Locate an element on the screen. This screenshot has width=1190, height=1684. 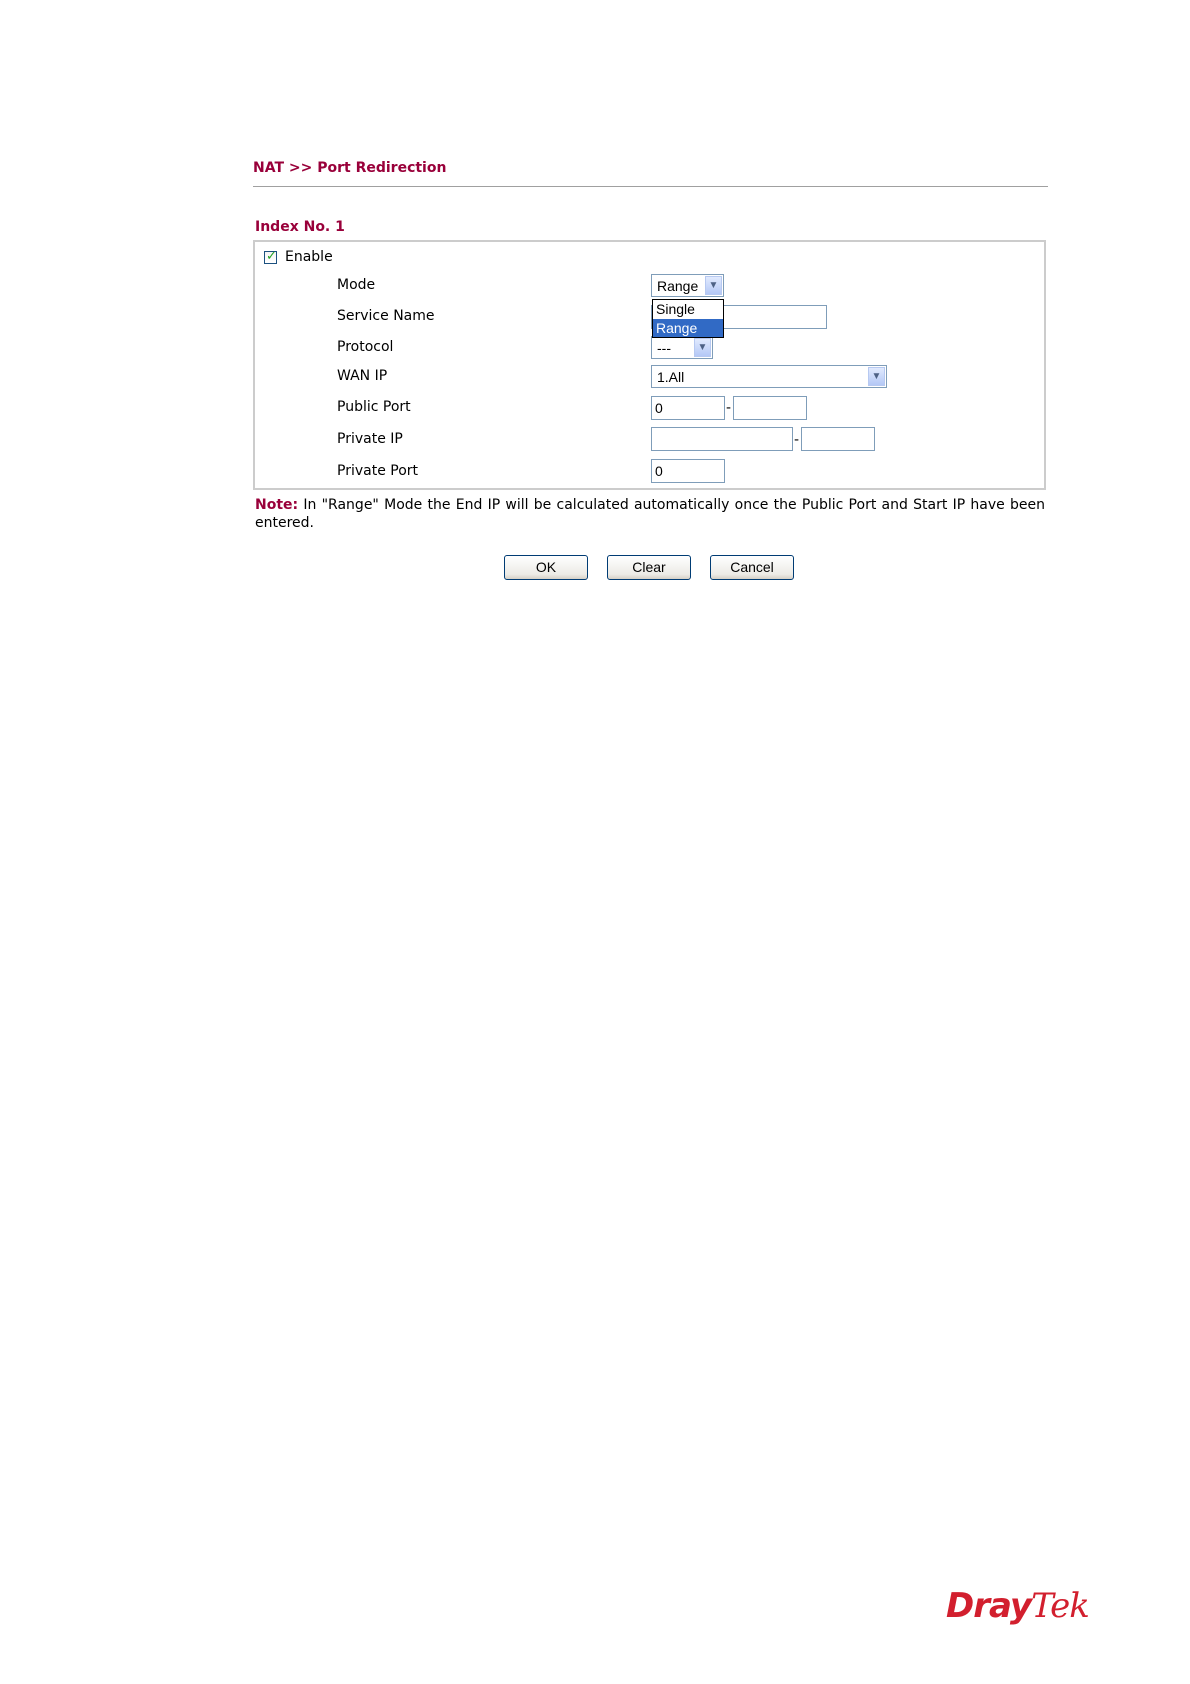
protocol-select-value: --- is located at coordinates (664, 348).